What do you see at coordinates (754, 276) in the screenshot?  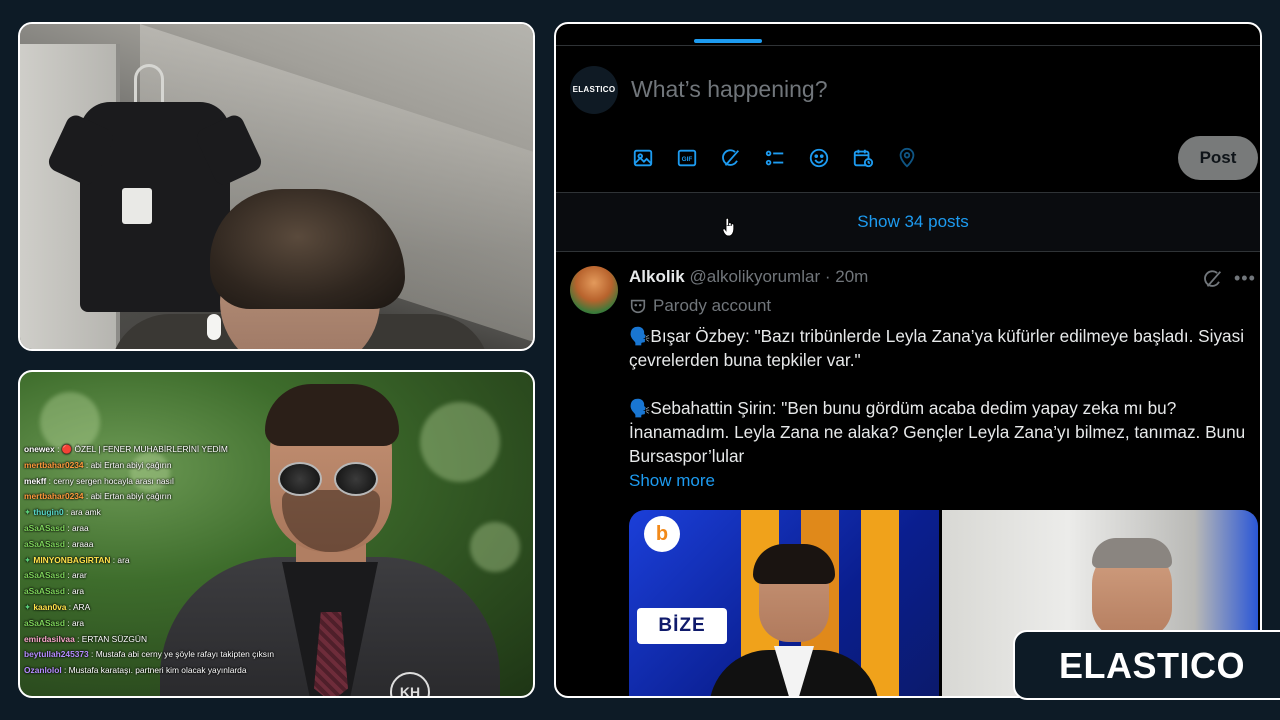 I see `tweet-author-handle: @alkolikyorumlar` at bounding box center [754, 276].